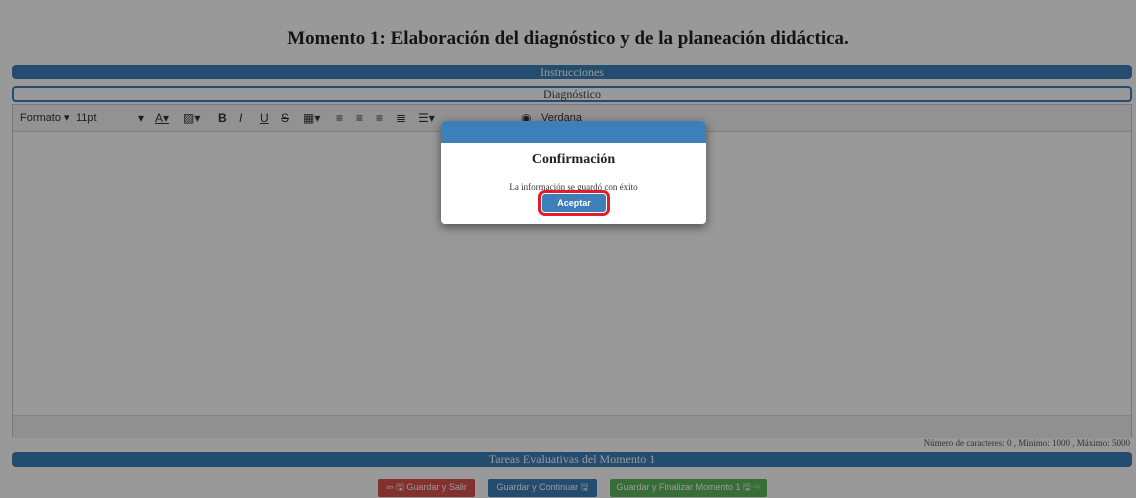  I want to click on dialog-header, so click(573, 132).